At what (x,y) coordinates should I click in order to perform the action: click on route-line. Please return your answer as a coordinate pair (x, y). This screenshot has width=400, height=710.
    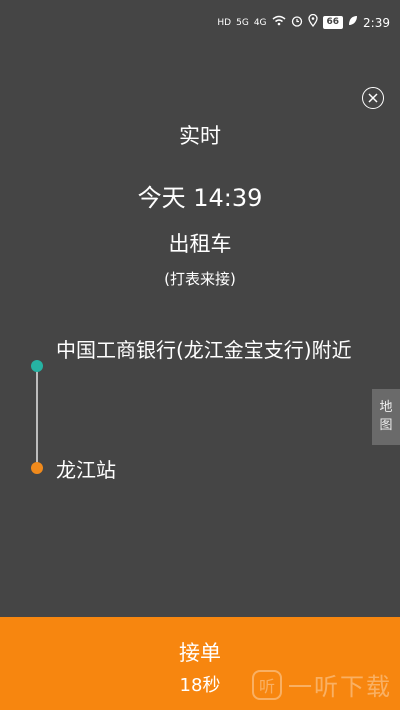
    Looking at the image, I should click on (37, 418).